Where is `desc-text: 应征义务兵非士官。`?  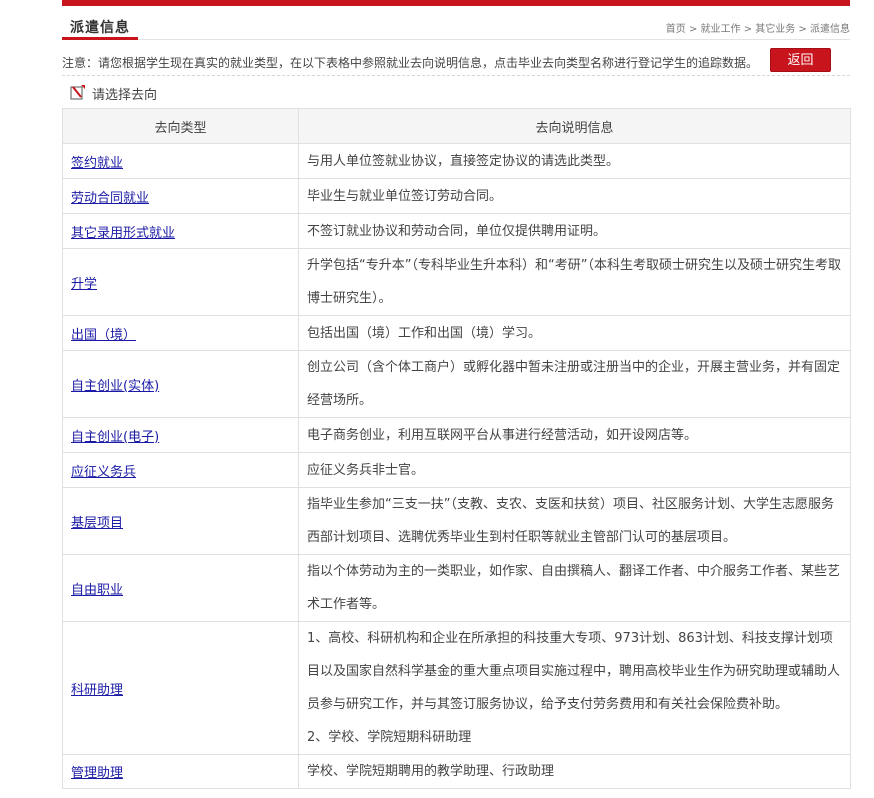
desc-text: 应征义务兵非士官。 is located at coordinates (366, 470).